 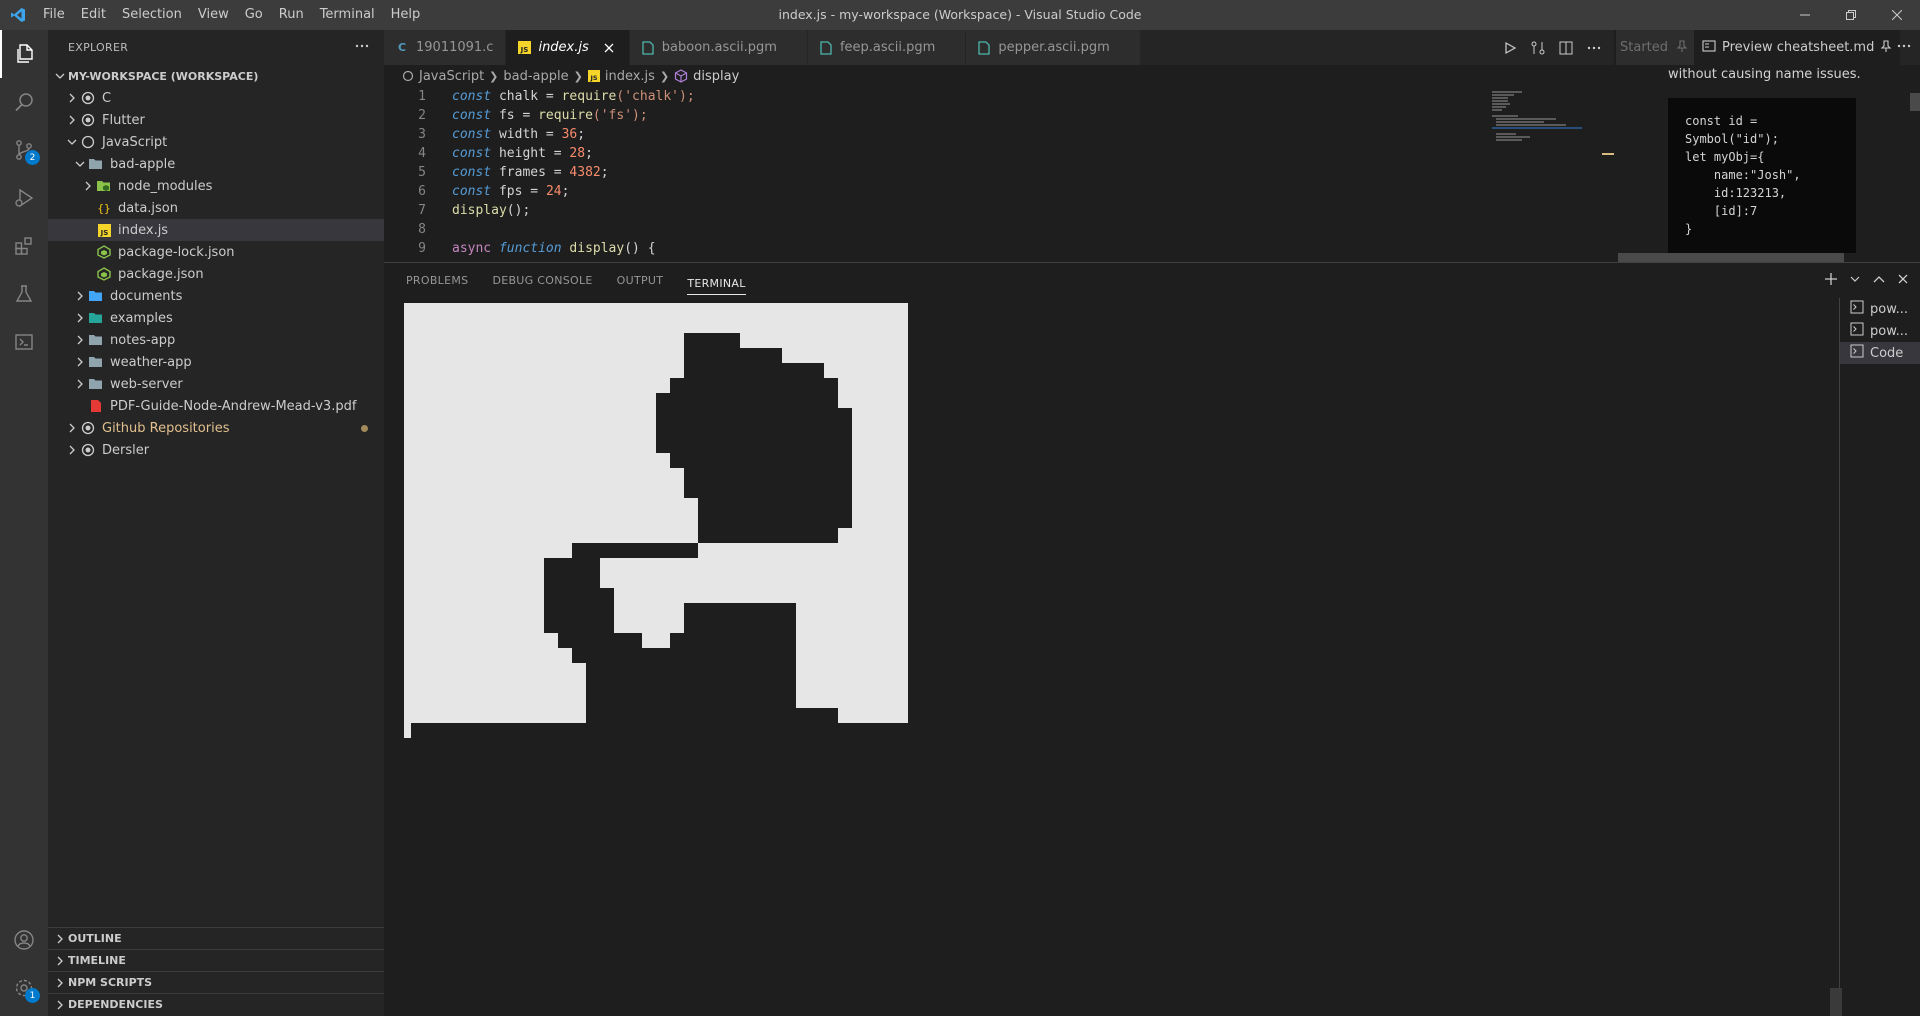 What do you see at coordinates (216, 274) in the screenshot?
I see `tree-item-package-json: package.json` at bounding box center [216, 274].